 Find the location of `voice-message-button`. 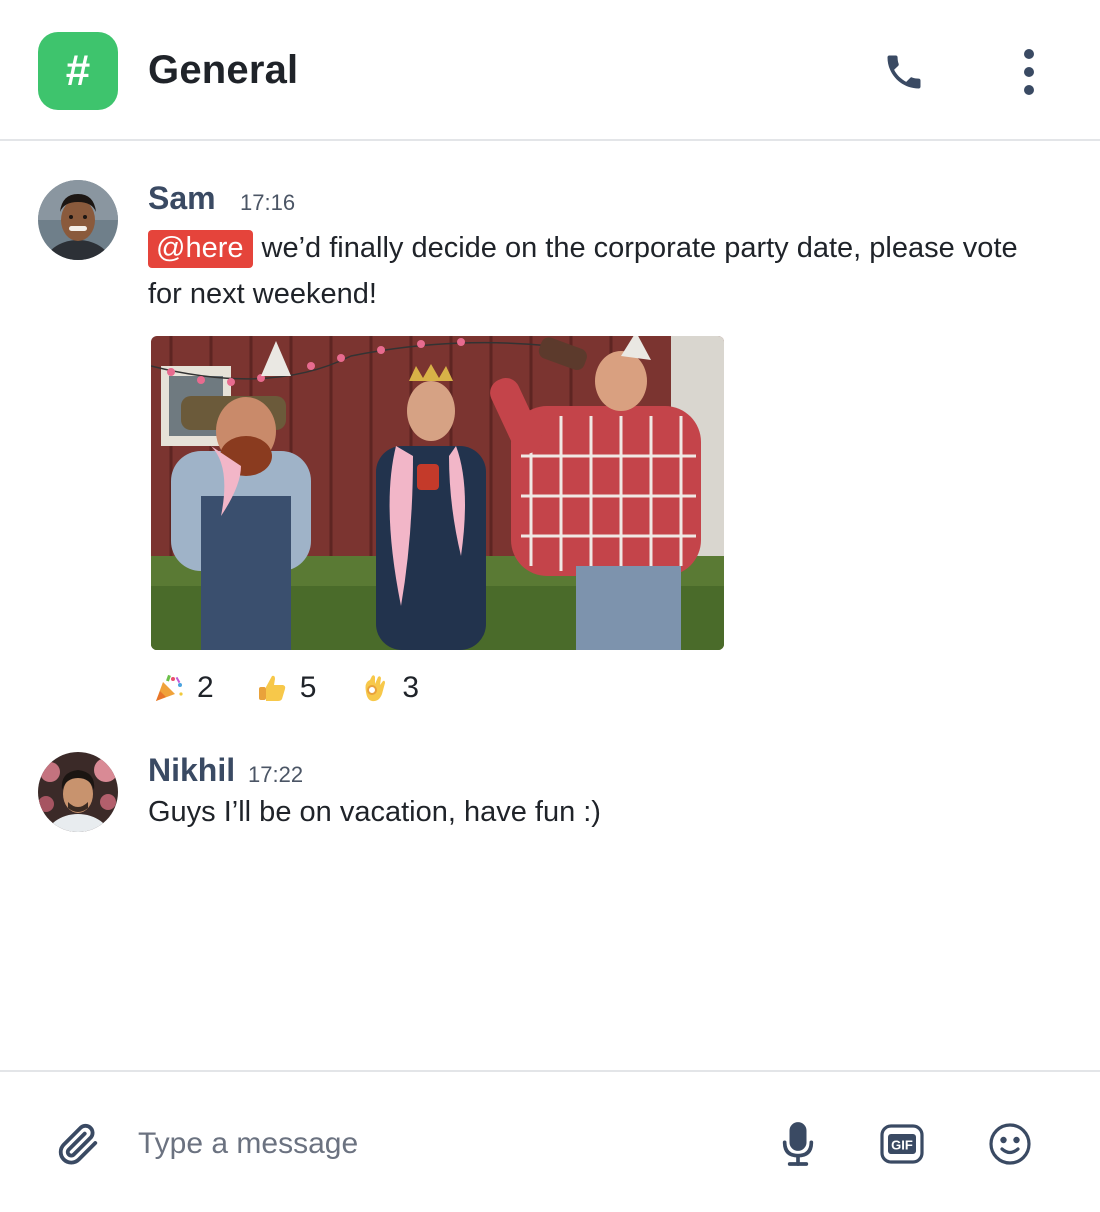

voice-message-button is located at coordinates (798, 1144).